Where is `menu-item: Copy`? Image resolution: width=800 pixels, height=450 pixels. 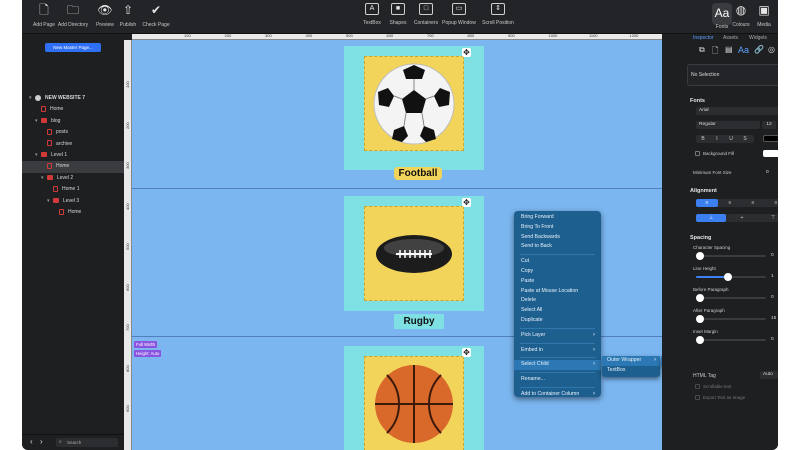
menu-item: Copy is located at coordinates (557, 272).